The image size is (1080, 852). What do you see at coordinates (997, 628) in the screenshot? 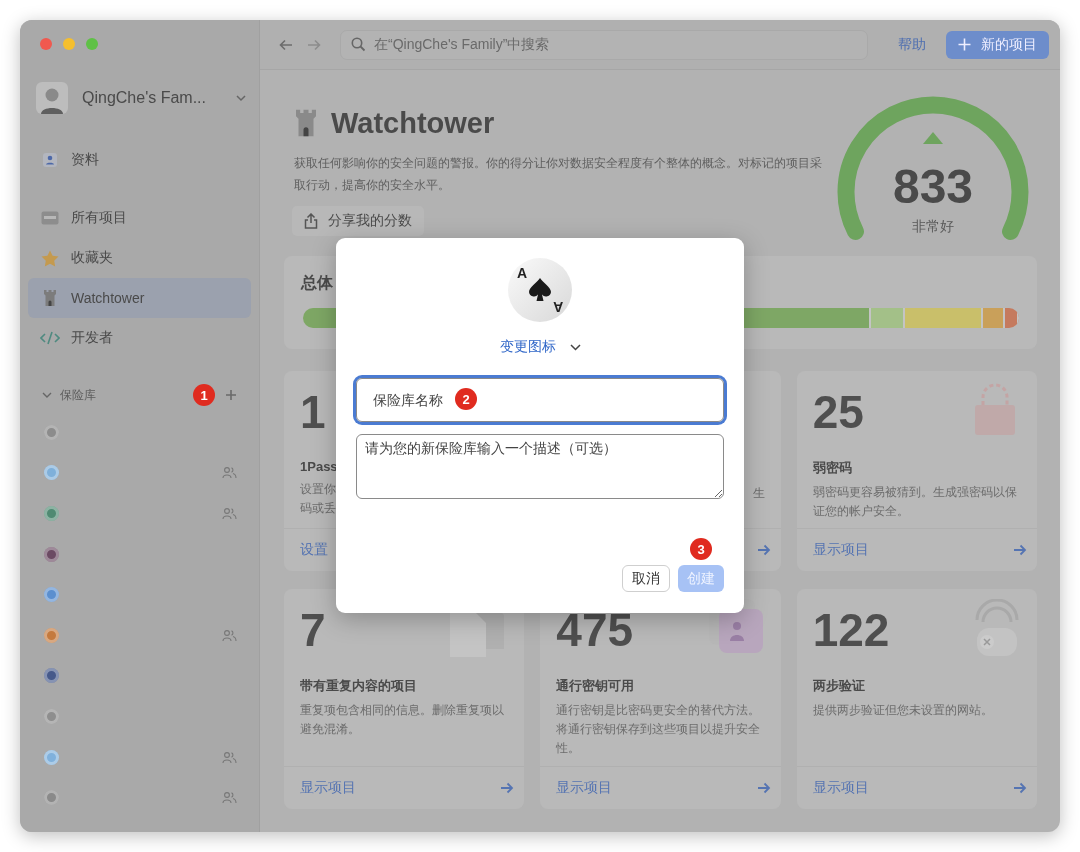
I see `card-illustration` at bounding box center [997, 628].